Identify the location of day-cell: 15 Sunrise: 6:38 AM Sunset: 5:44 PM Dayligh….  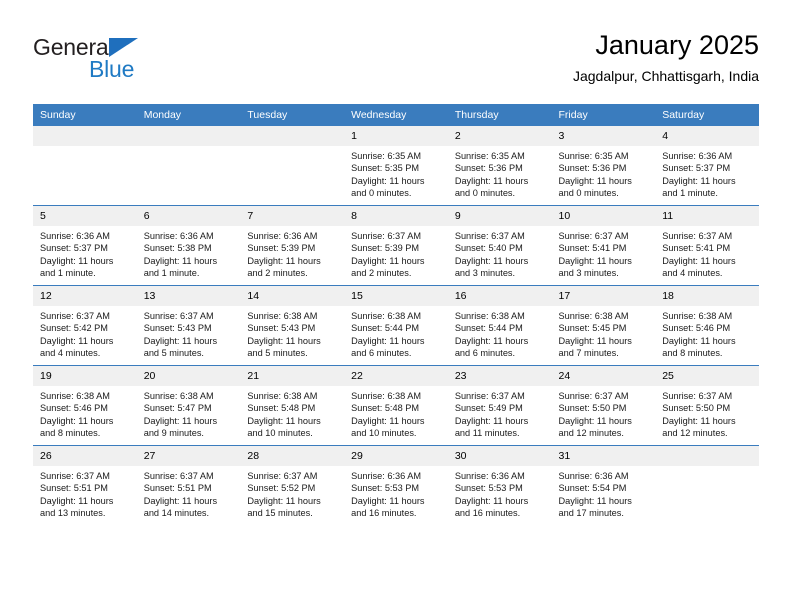
(396, 325).